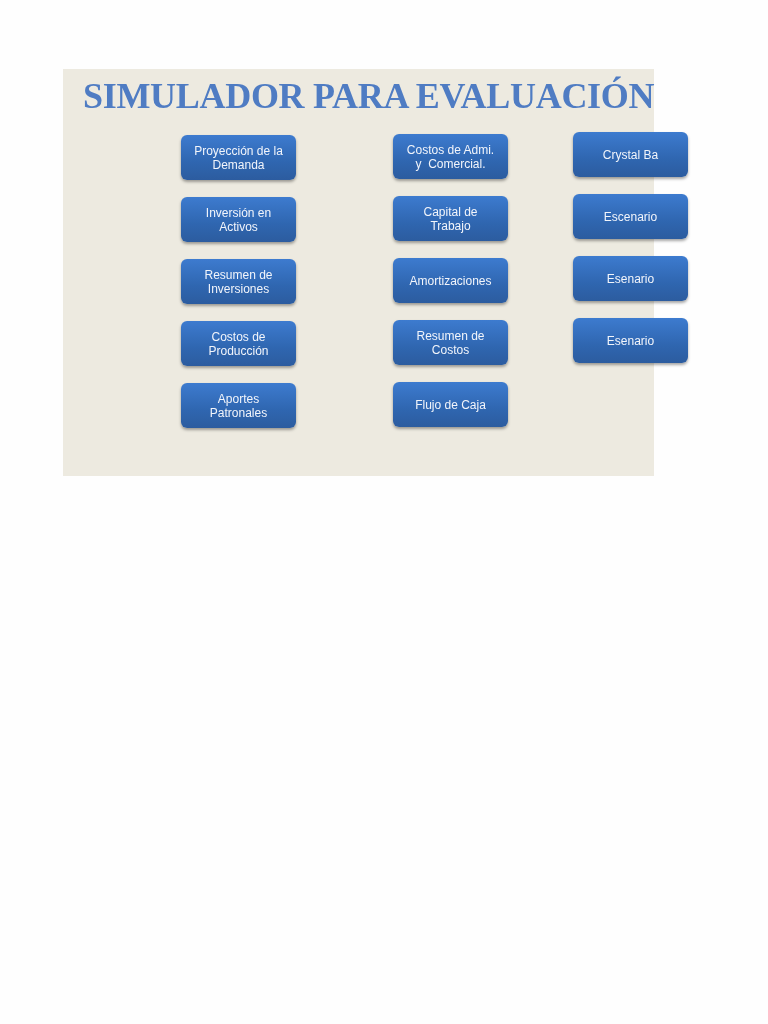  What do you see at coordinates (450, 342) in the screenshot?
I see `nav-button: Resumen de Costos` at bounding box center [450, 342].